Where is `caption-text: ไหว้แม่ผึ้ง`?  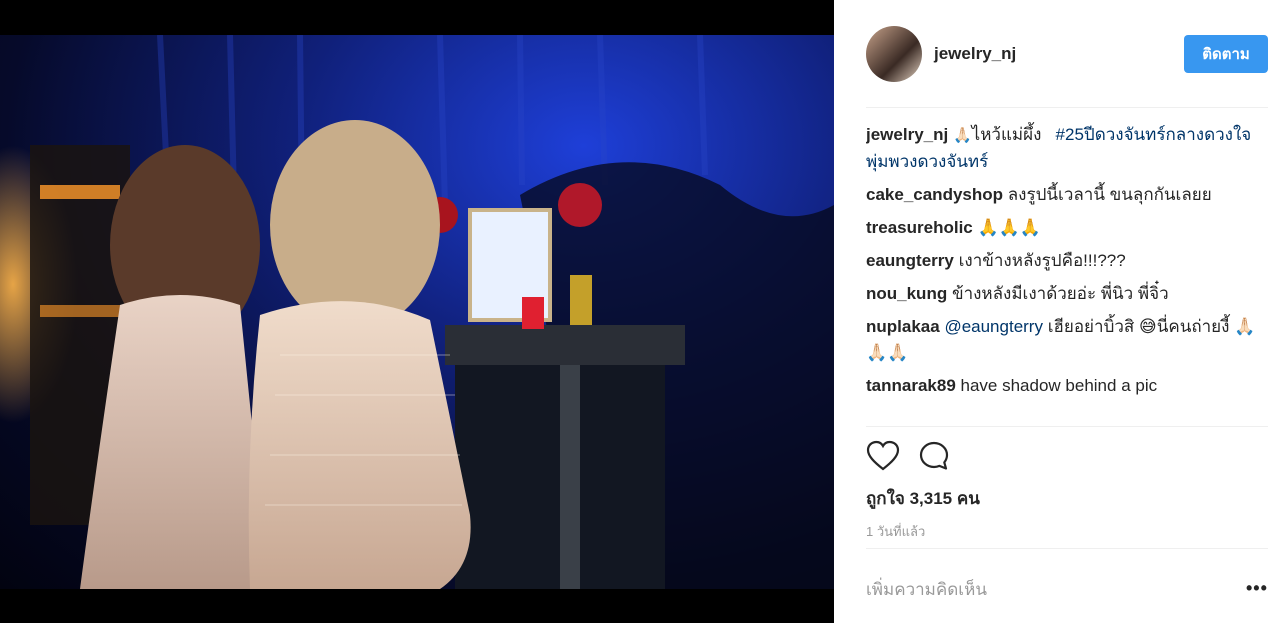 caption-text: ไหว้แม่ผึ้ง is located at coordinates (1006, 134).